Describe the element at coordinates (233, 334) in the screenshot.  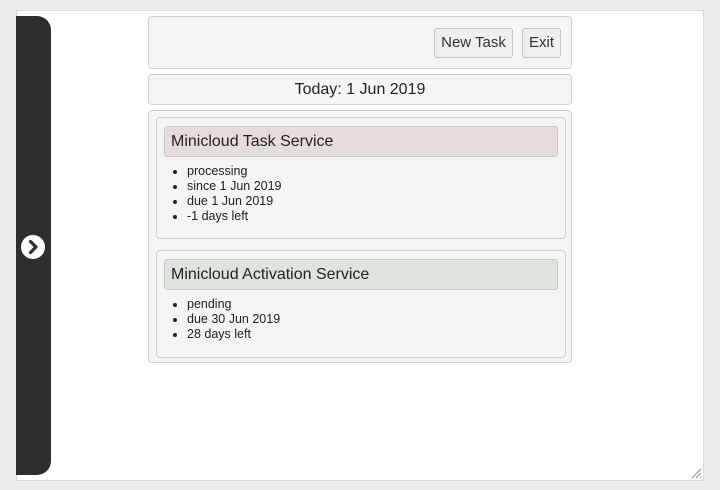
I see `task-days-left: 28 days left` at that location.